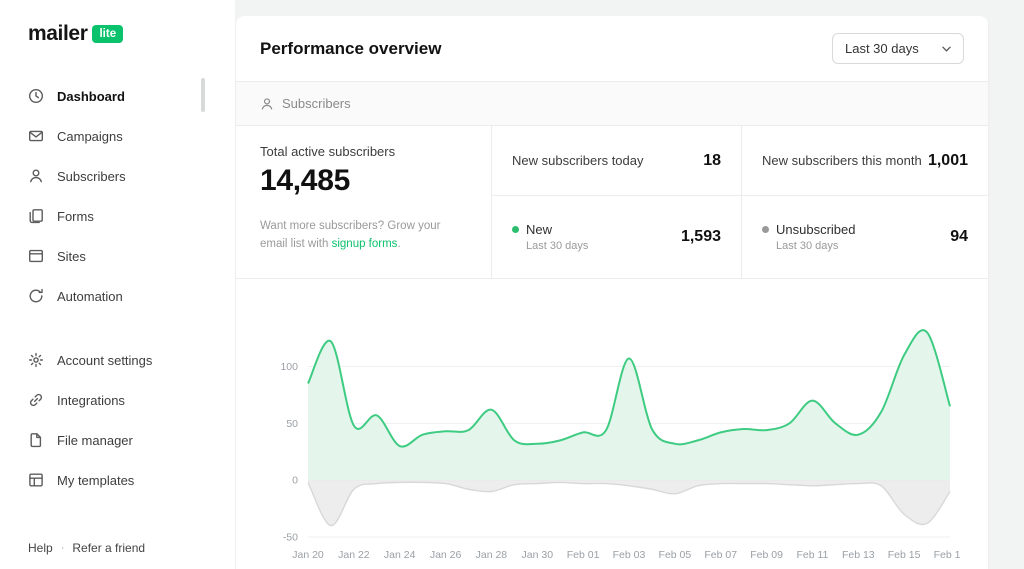  What do you see at coordinates (91, 400) in the screenshot?
I see `sidebar-item-label: Integrations` at bounding box center [91, 400].